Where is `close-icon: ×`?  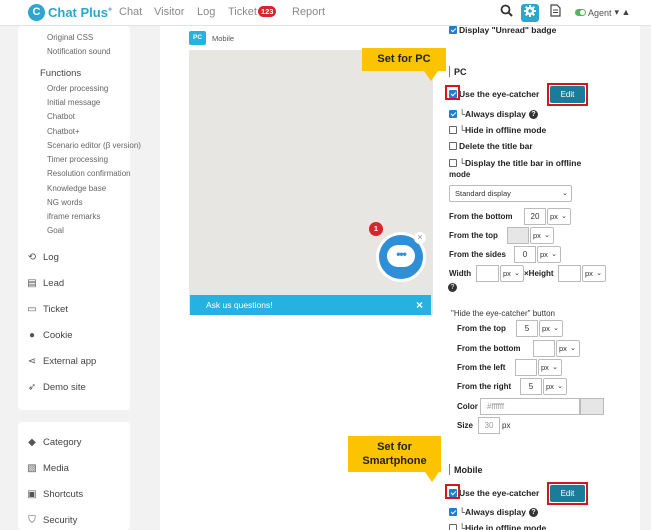 close-icon: × is located at coordinates (419, 305).